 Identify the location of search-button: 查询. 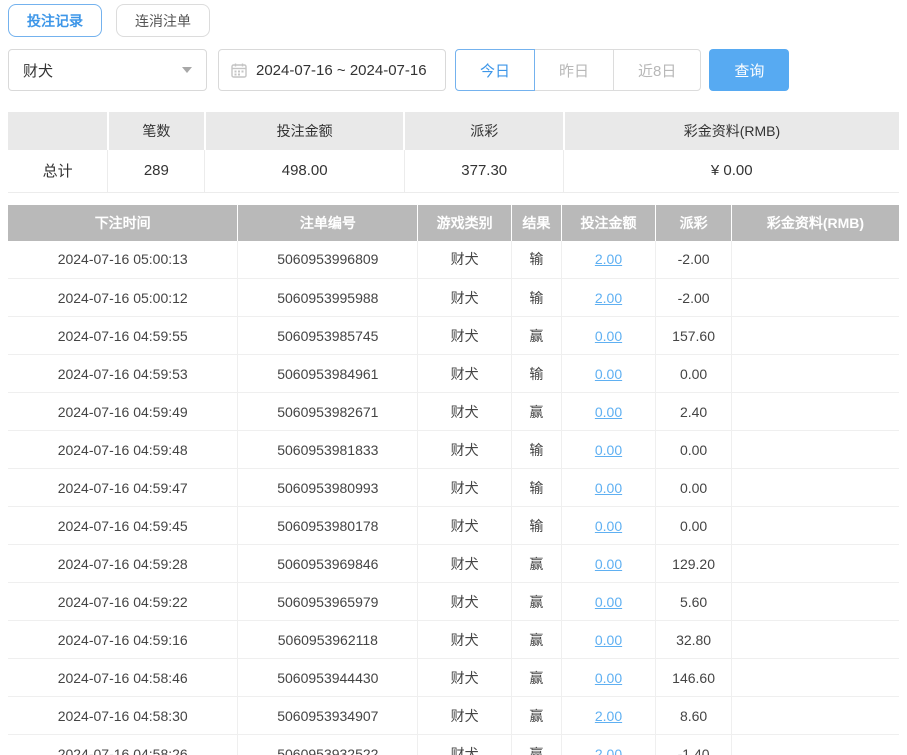
(749, 70).